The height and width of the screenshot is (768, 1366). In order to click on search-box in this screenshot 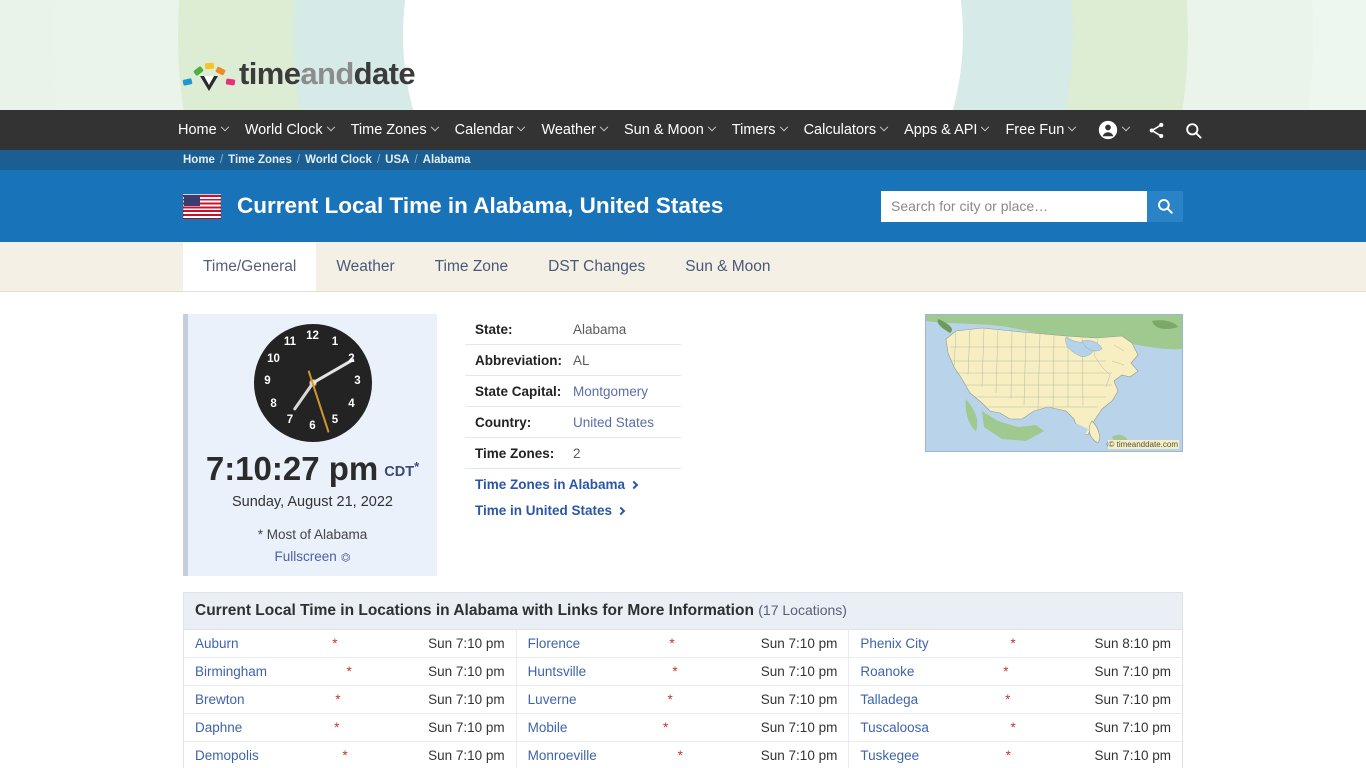, I will do `click(1032, 206)`.